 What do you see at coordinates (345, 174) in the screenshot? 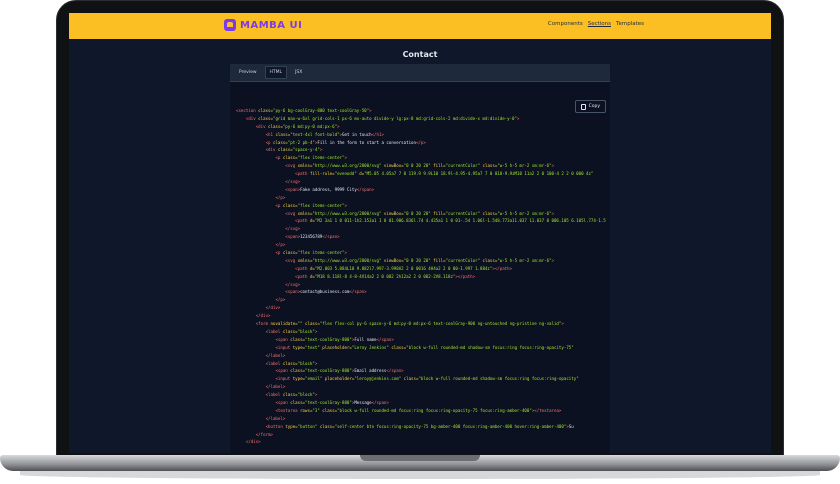
I see `code-token: "evenodd"` at bounding box center [345, 174].